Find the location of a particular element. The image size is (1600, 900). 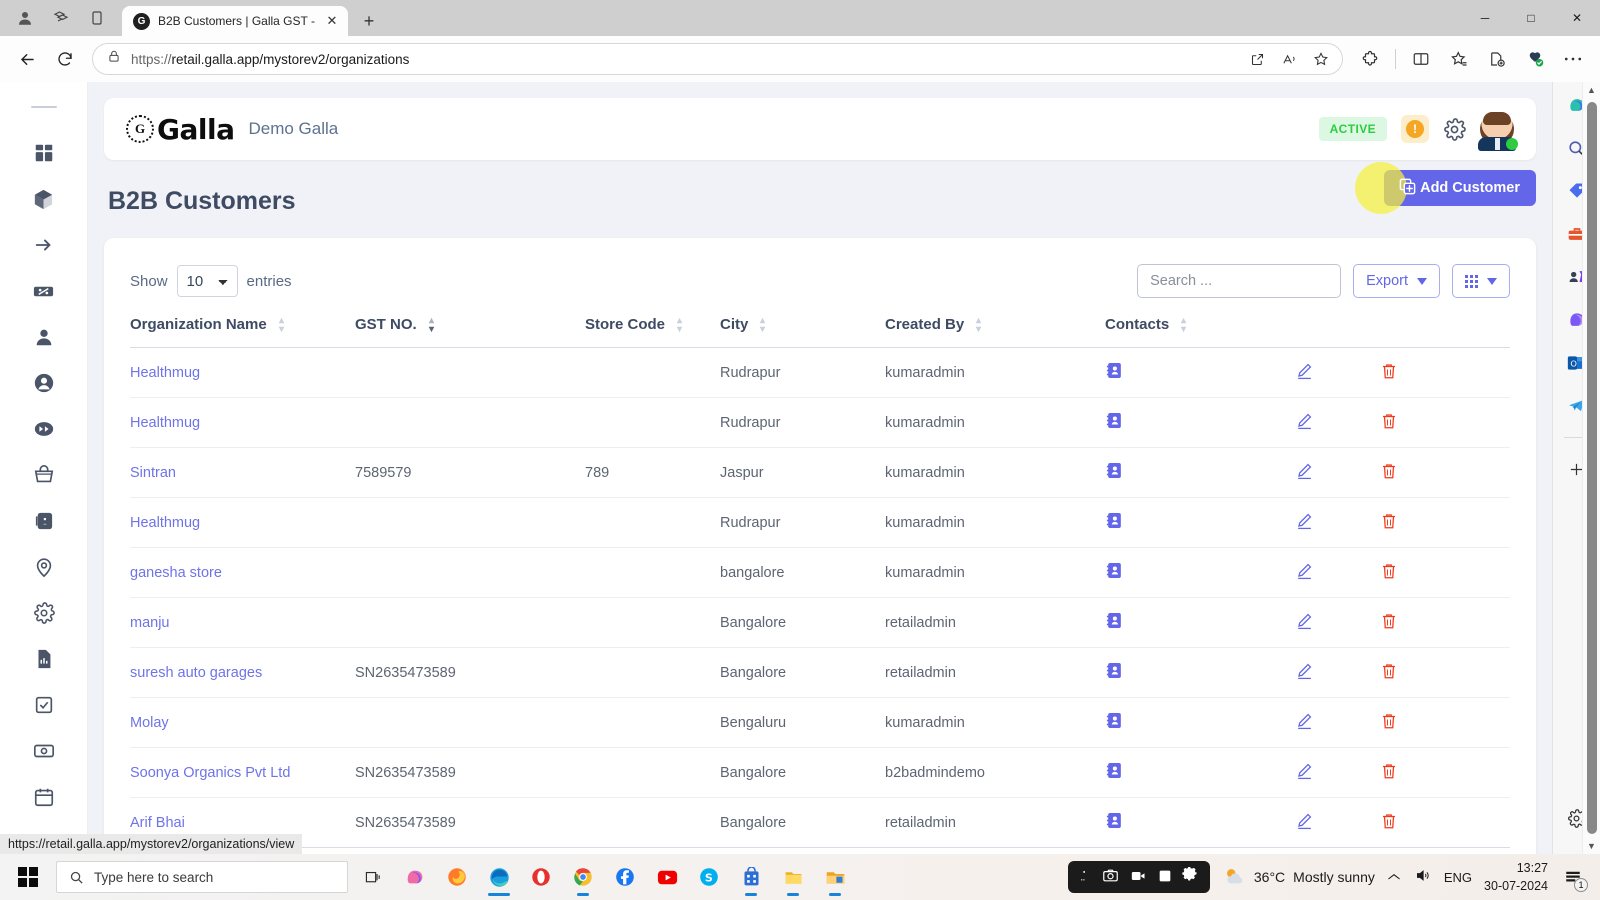

minimize-button: ─ is located at coordinates (1485, 18).